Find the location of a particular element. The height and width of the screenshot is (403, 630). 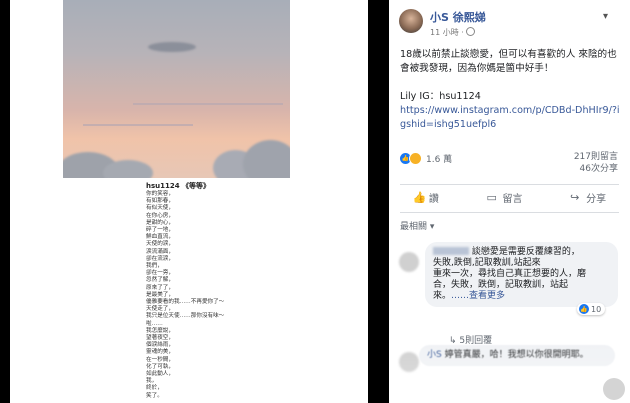

reaction-summary: 👍 1.6 萬 is located at coordinates (426, 158).